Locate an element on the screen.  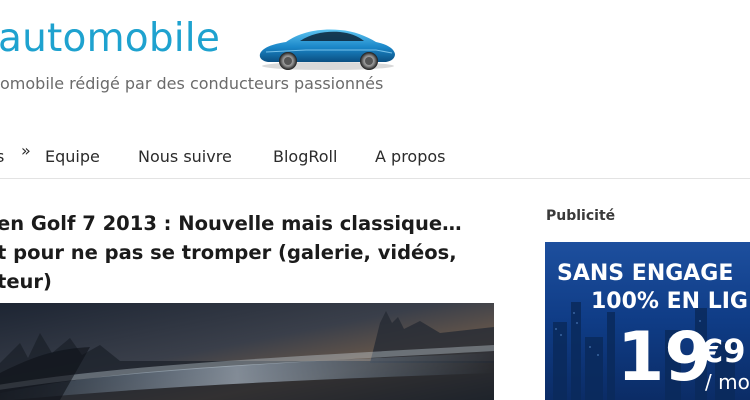
main-navigation: s » Equipe Nous suivre BlogRoll A propos is located at coordinates (375, 158).